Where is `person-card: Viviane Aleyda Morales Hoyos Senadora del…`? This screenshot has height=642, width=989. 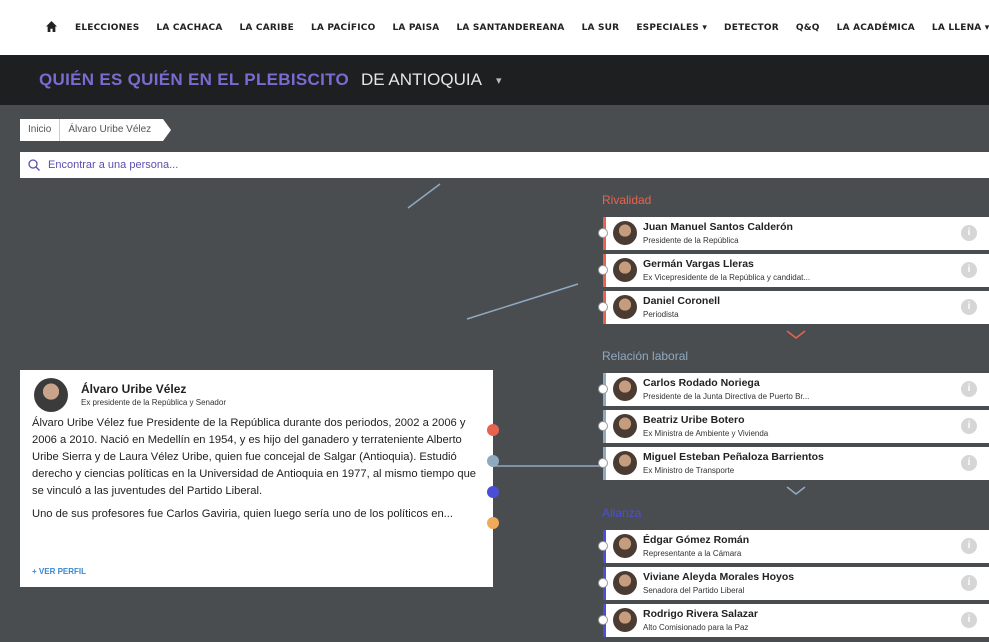
person-card: Viviane Aleyda Morales Hoyos Senadora del… is located at coordinates (793, 583).